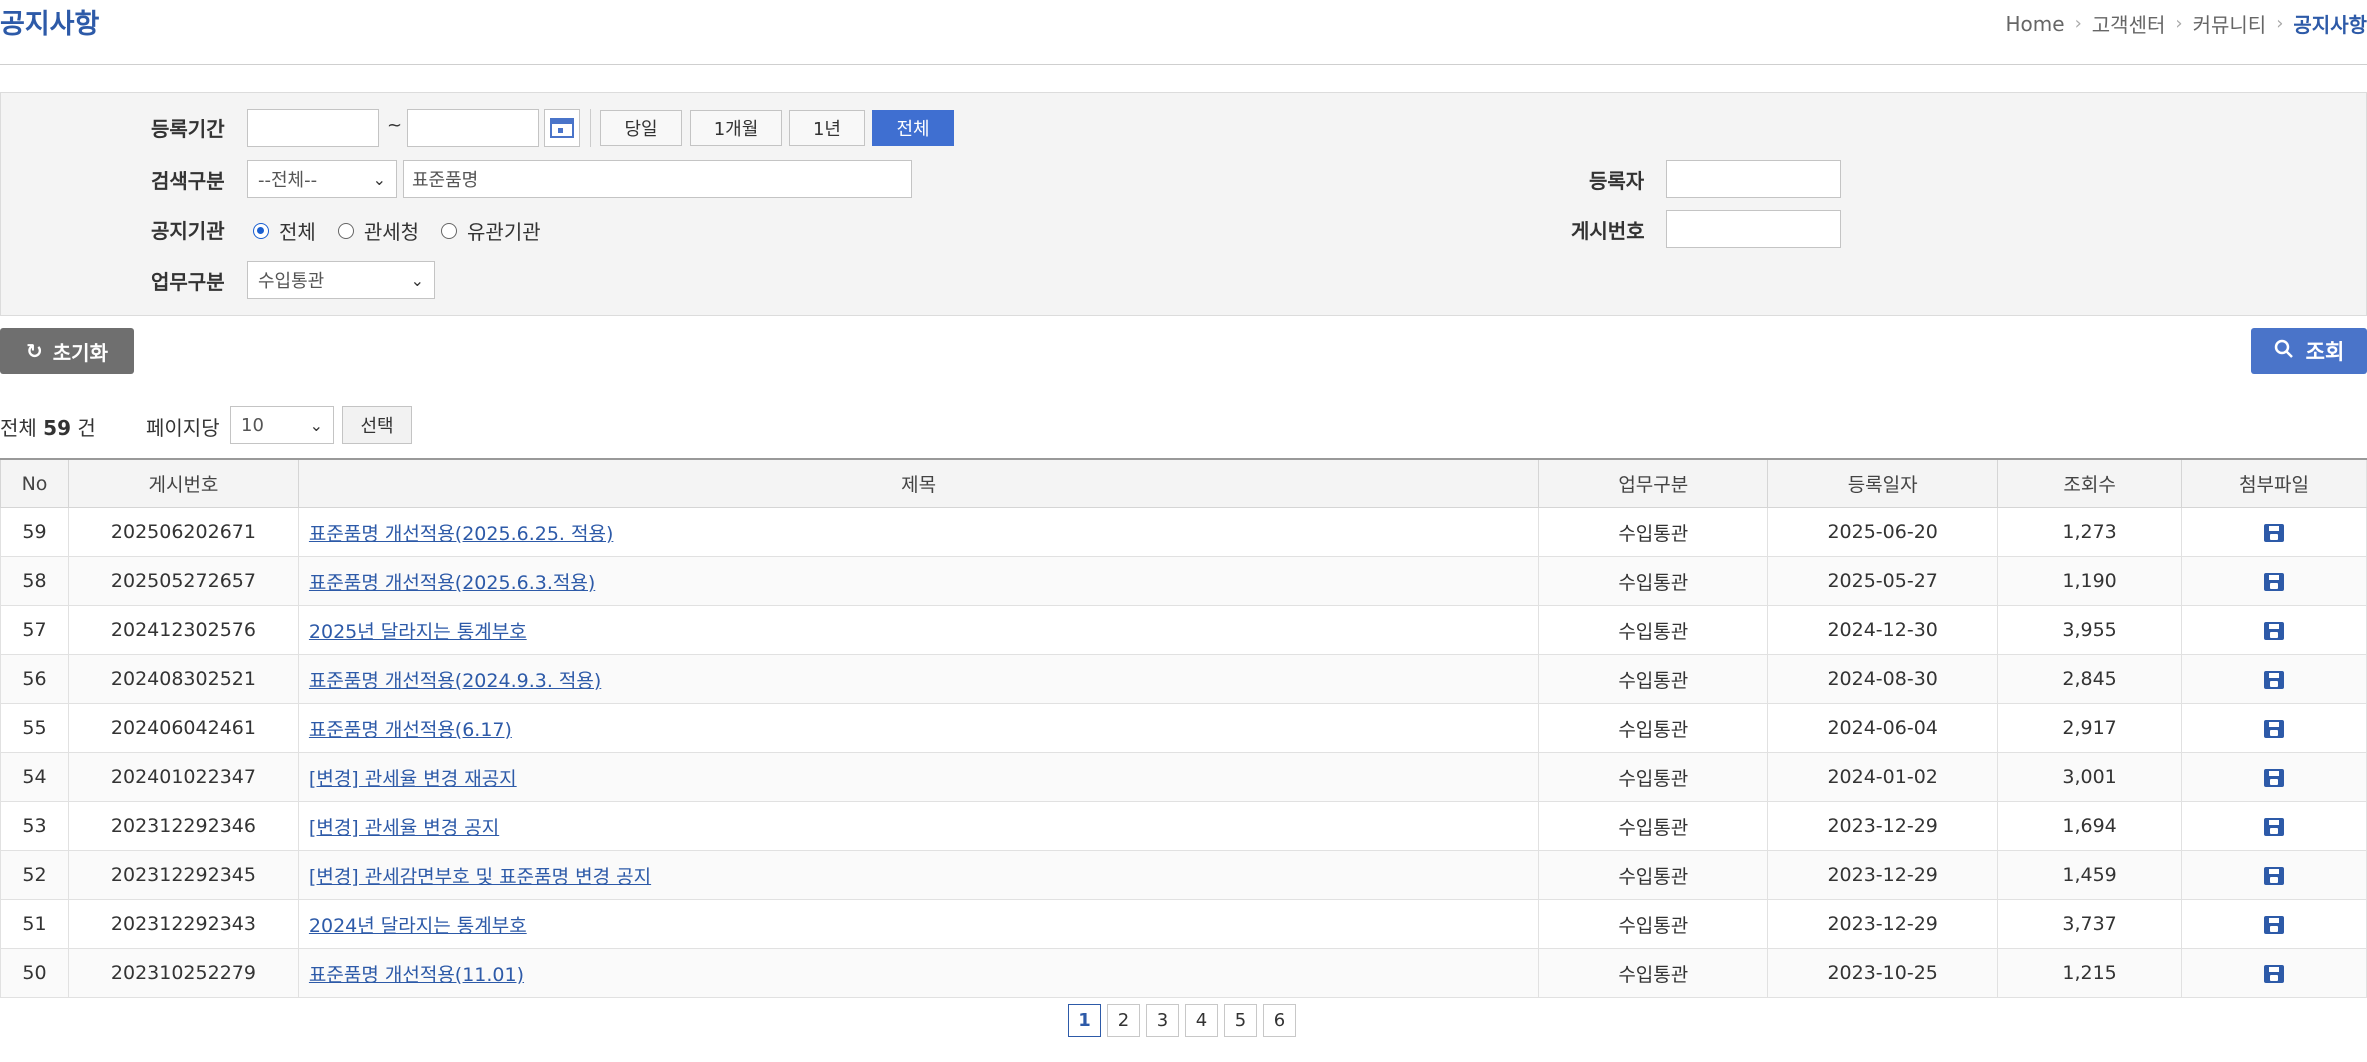  I want to click on search-button: 조회, so click(2309, 351).